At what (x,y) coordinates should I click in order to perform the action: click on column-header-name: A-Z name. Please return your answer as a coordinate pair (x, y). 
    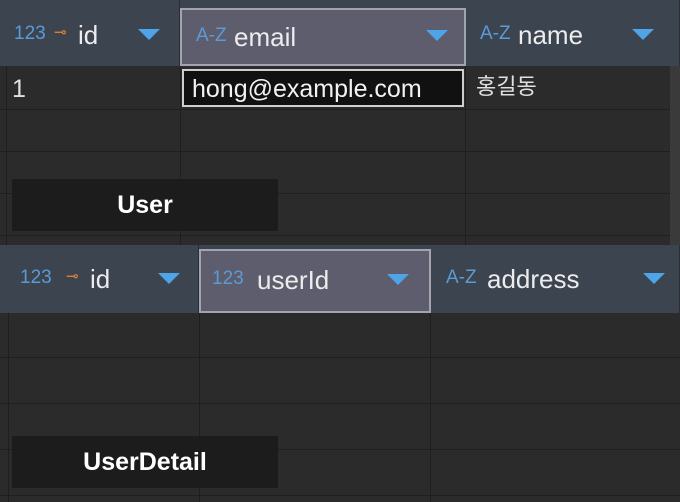
    Looking at the image, I should click on (573, 33).